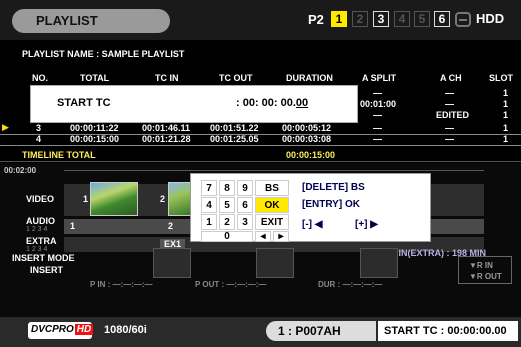 This screenshot has width=521, height=347. Describe the element at coordinates (442, 19) in the screenshot. I see `slot-6-indicator: 6` at that location.